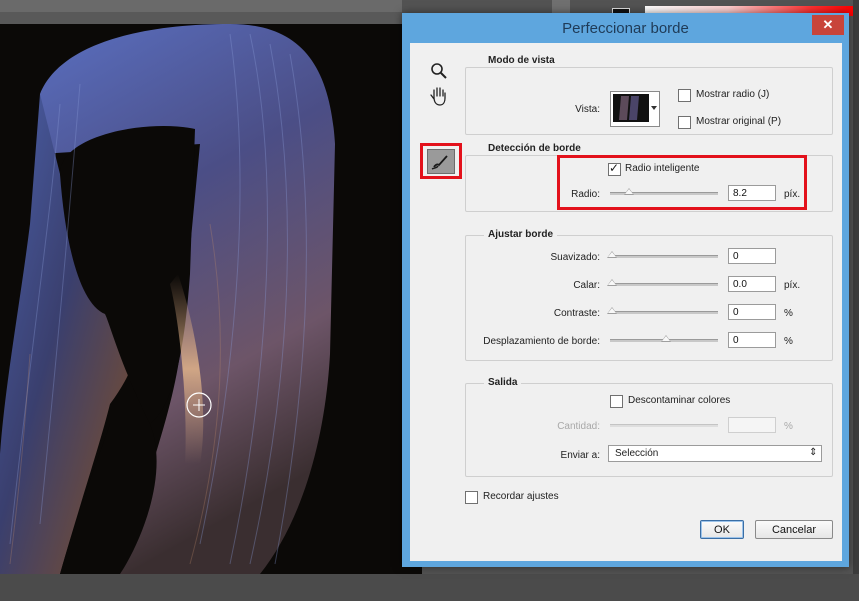  What do you see at coordinates (439, 71) in the screenshot?
I see `zoom-icon` at bounding box center [439, 71].